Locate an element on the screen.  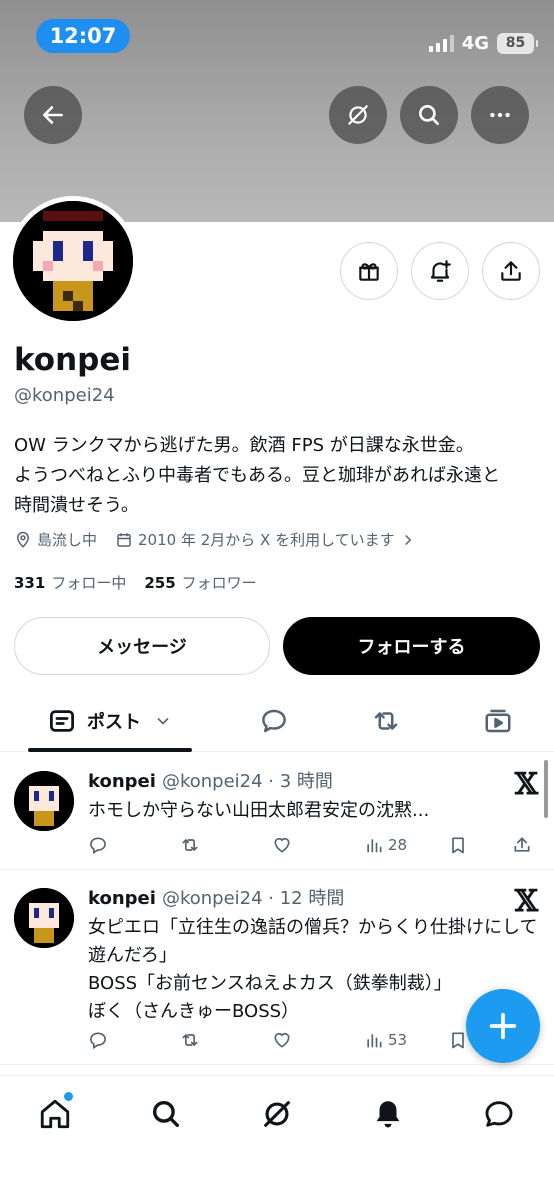
user-handle: @konpei24 is located at coordinates (64, 395).